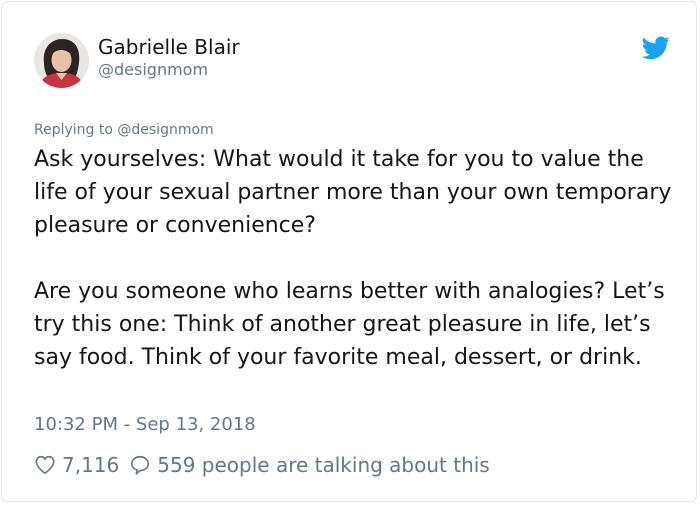 This screenshot has width=700, height=505. I want to click on like-button: 7,116, so click(81, 465).